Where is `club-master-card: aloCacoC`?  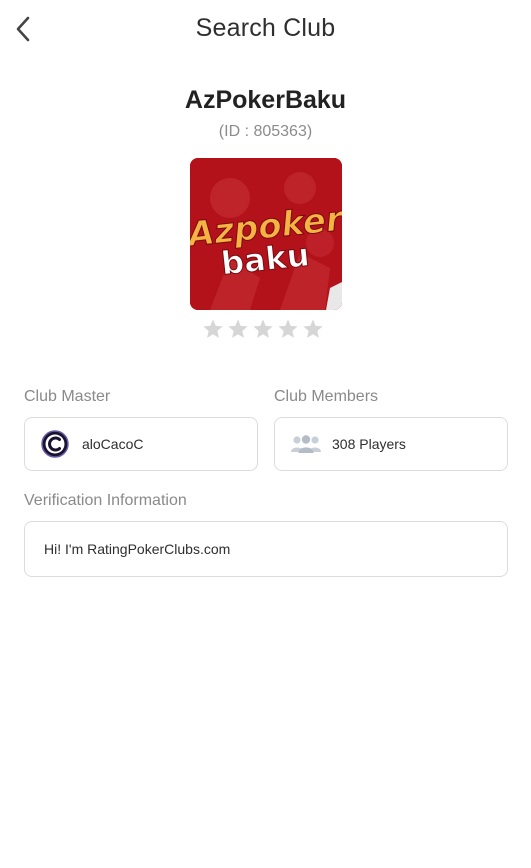 club-master-card: aloCacoC is located at coordinates (141, 444).